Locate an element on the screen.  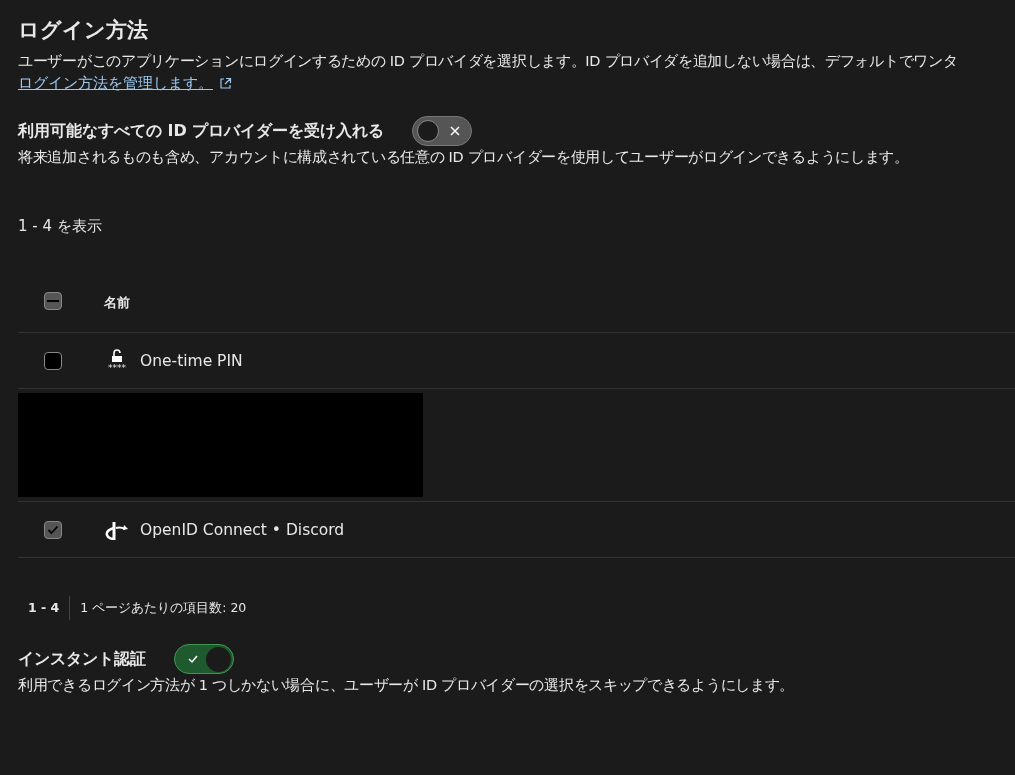
toggle-description: 将来追加されるものも含め、アカウントに構成されている任意の ID プロバイダーを使用してユーザーがログインできるようにします。 is located at coordinates (464, 157).